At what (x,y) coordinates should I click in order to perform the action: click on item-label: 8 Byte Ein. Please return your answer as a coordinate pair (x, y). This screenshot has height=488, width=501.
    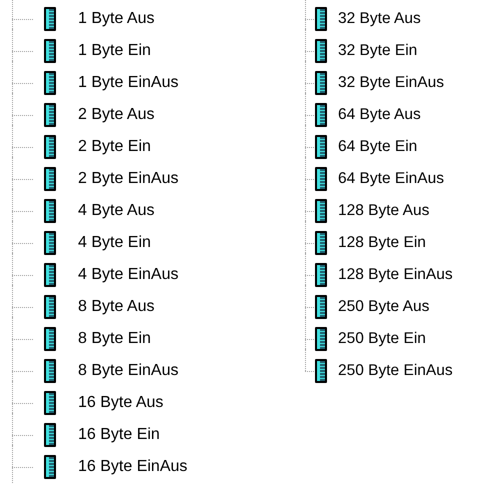
    Looking at the image, I should click on (114, 339).